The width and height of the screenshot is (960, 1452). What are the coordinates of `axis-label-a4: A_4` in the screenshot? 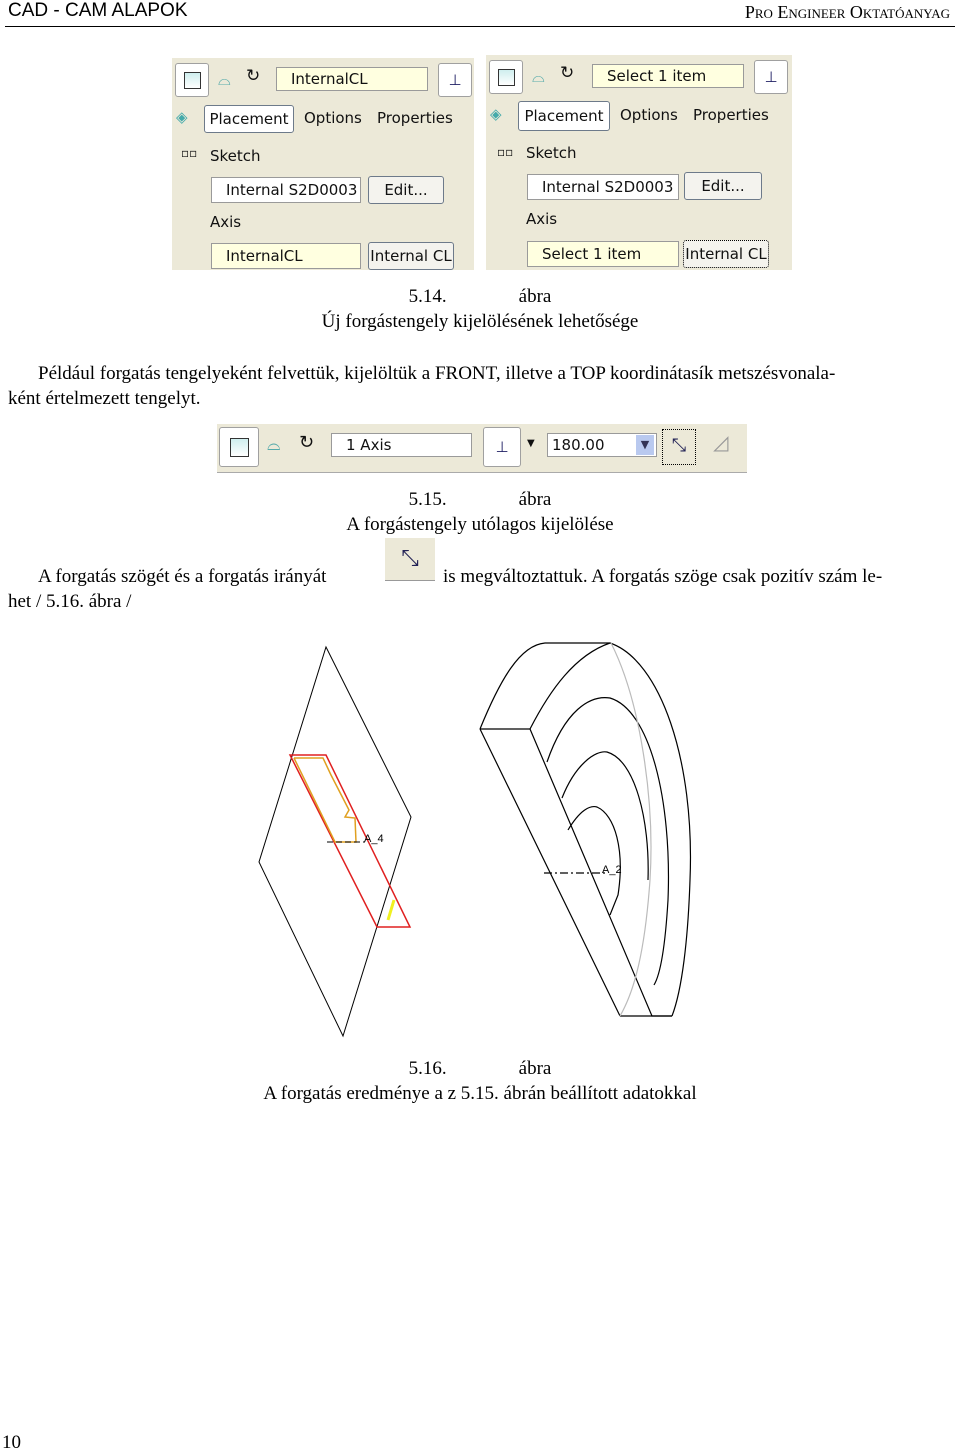 It's located at (374, 839).